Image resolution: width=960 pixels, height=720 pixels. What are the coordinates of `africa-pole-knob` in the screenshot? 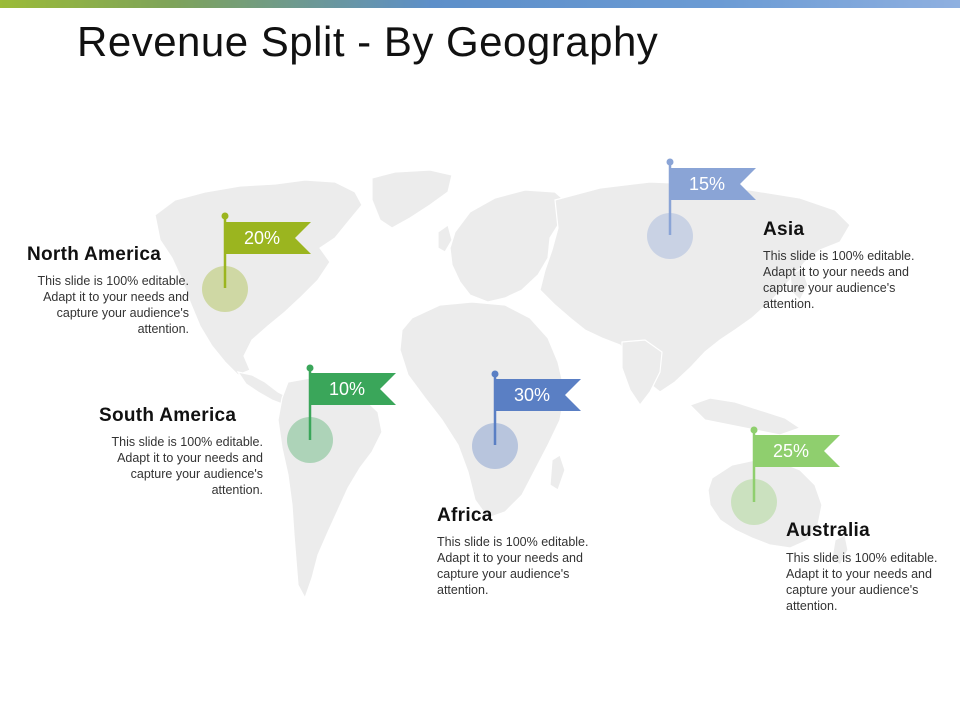 It's located at (495, 374).